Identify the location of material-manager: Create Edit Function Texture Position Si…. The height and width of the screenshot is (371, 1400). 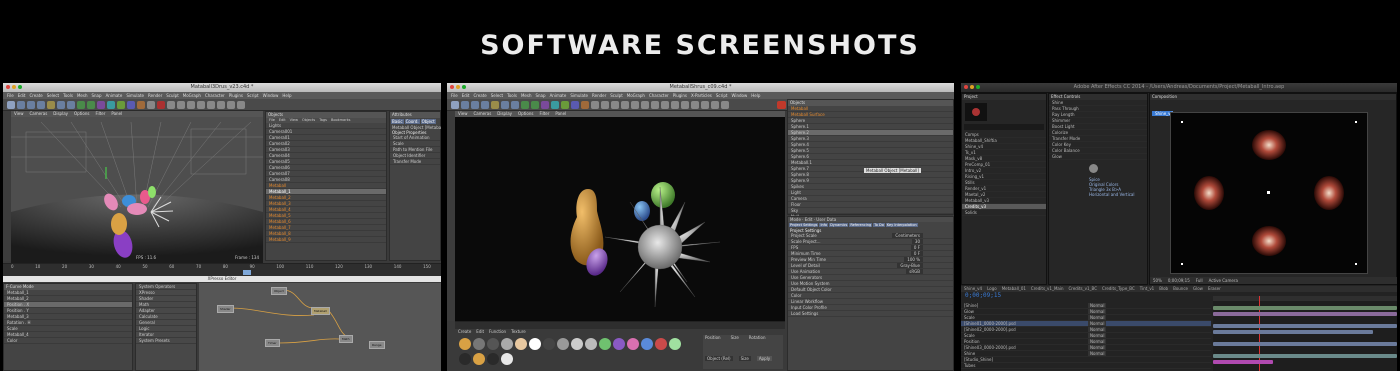
(620, 350).